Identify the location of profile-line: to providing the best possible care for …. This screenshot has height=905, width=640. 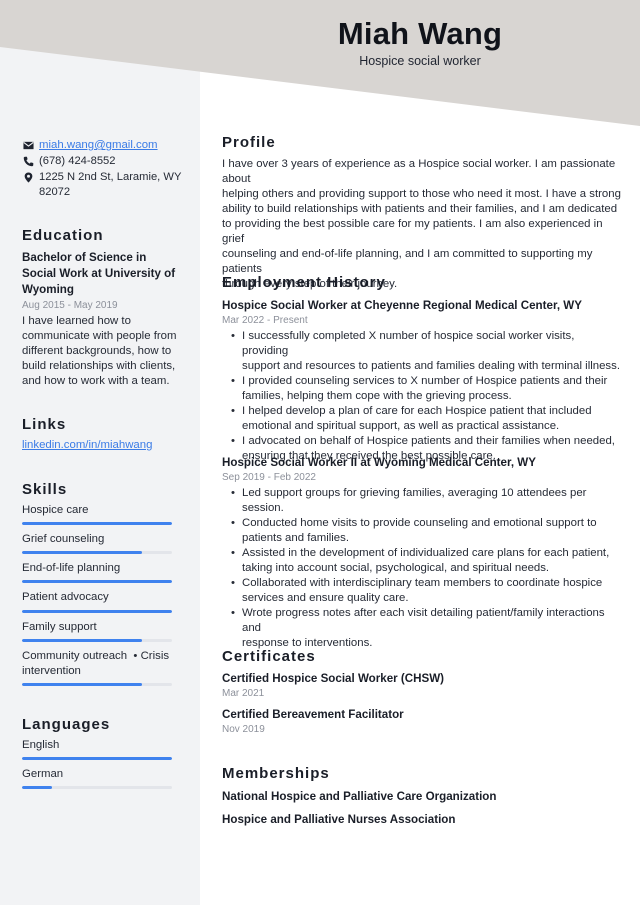
(412, 231).